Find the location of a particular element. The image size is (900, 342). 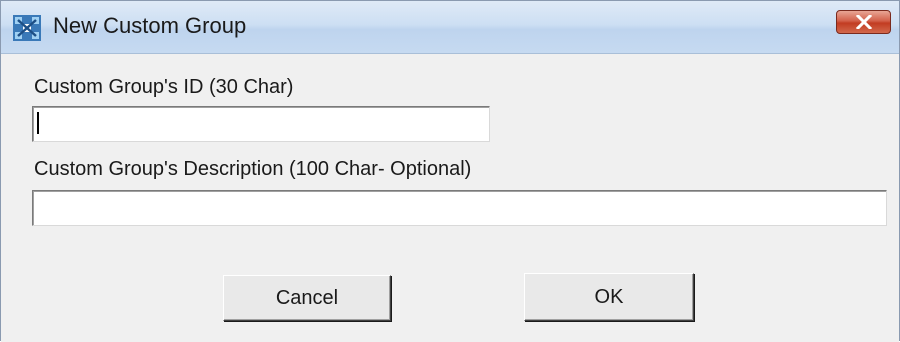

cancel-button: Cancel is located at coordinates (307, 298).